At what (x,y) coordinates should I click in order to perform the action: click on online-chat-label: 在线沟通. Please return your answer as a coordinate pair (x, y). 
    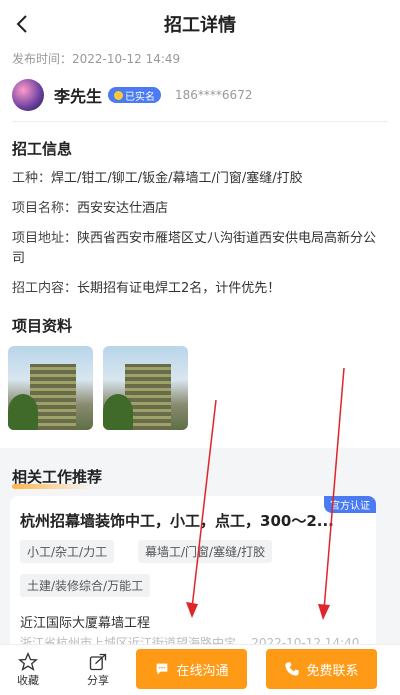
    Looking at the image, I should click on (202, 671).